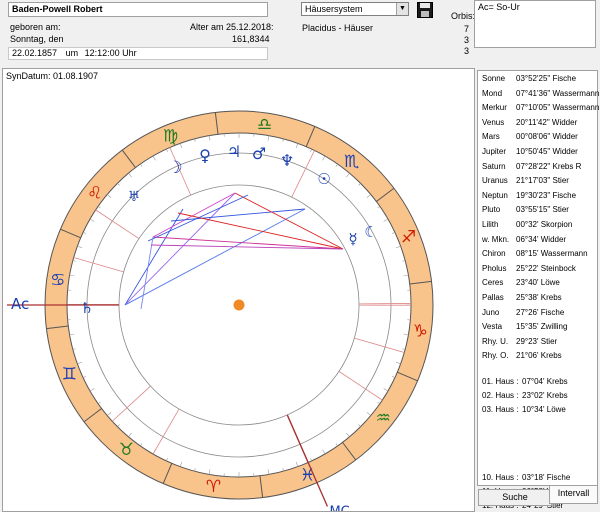 This screenshot has width=600, height=512. I want to click on planet-name: Pholus, so click(494, 268).